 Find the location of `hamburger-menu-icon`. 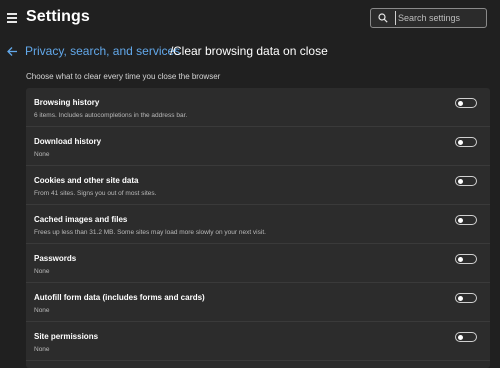

hamburger-menu-icon is located at coordinates (12, 18).